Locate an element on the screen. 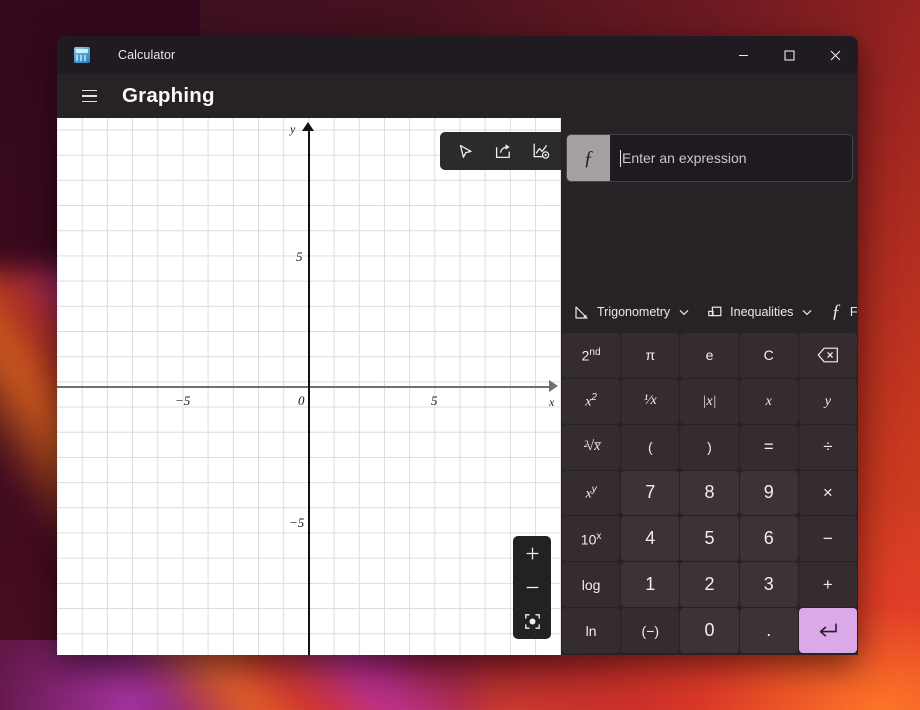  window-controls is located at coordinates (789, 55).